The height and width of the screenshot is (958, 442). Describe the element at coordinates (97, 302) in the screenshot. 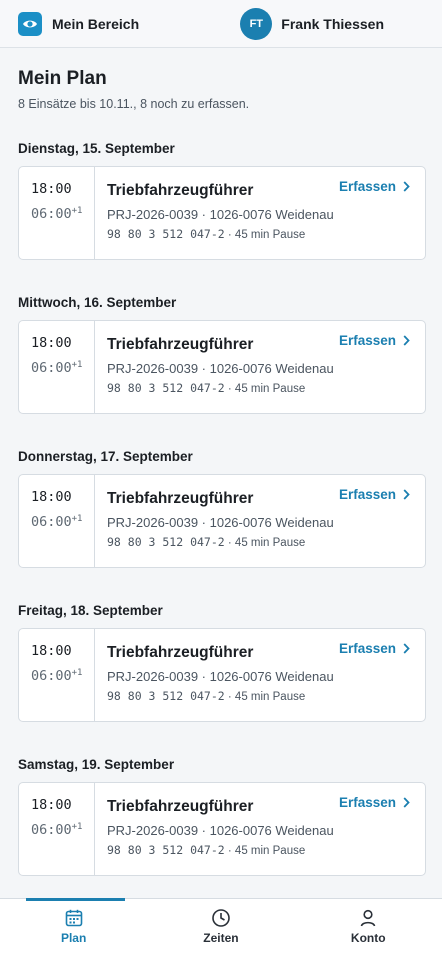

I see `day-title: Mittwoch, 16. September` at that location.